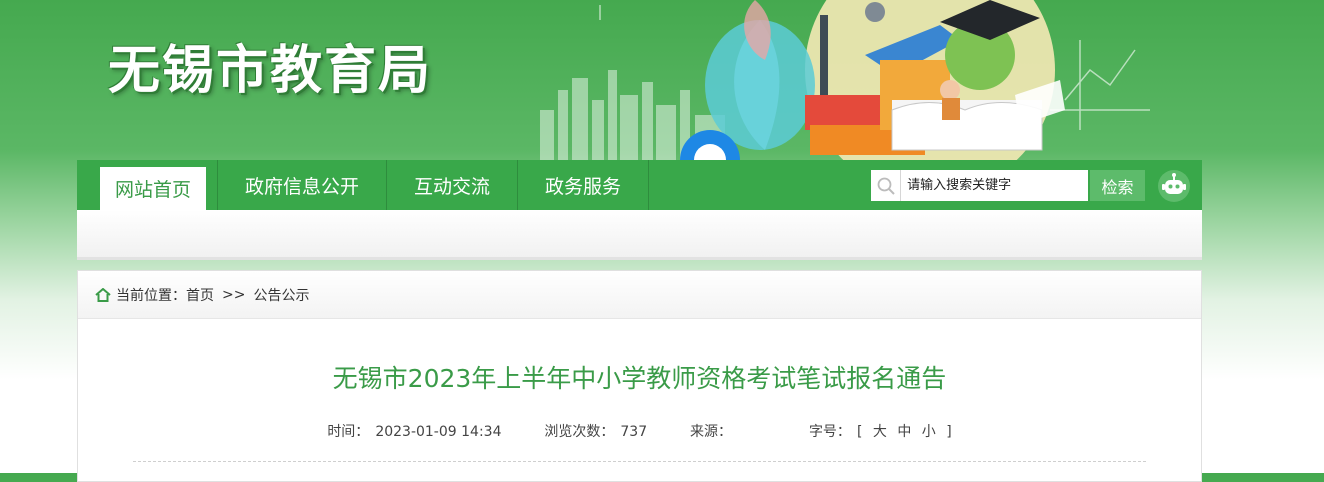  I want to click on sub-navbar, so click(639, 235).